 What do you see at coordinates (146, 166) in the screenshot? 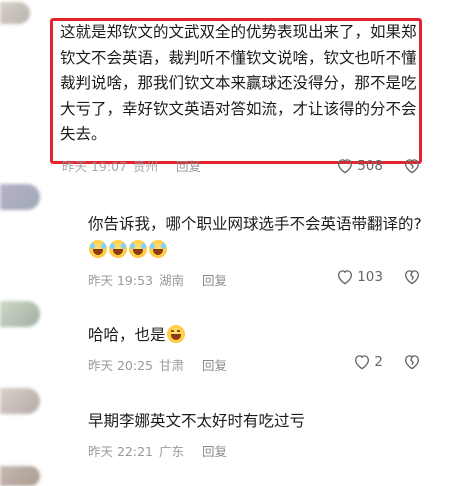
I see `comment-location: 贵州` at bounding box center [146, 166].